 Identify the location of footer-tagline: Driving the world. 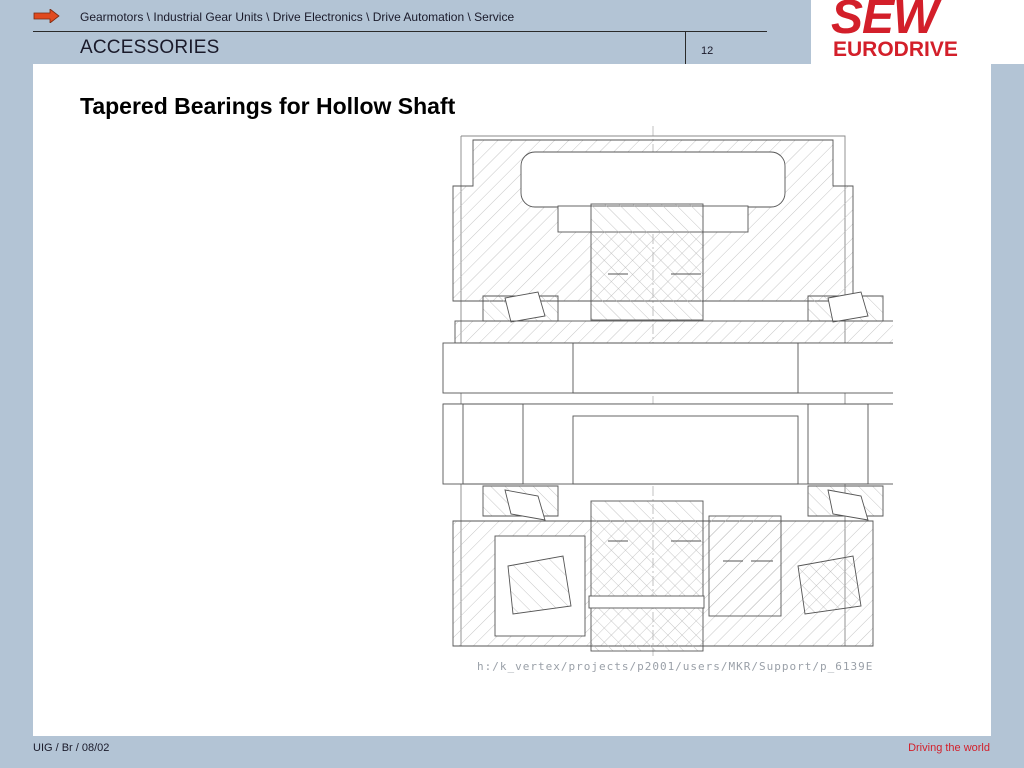
(949, 748).